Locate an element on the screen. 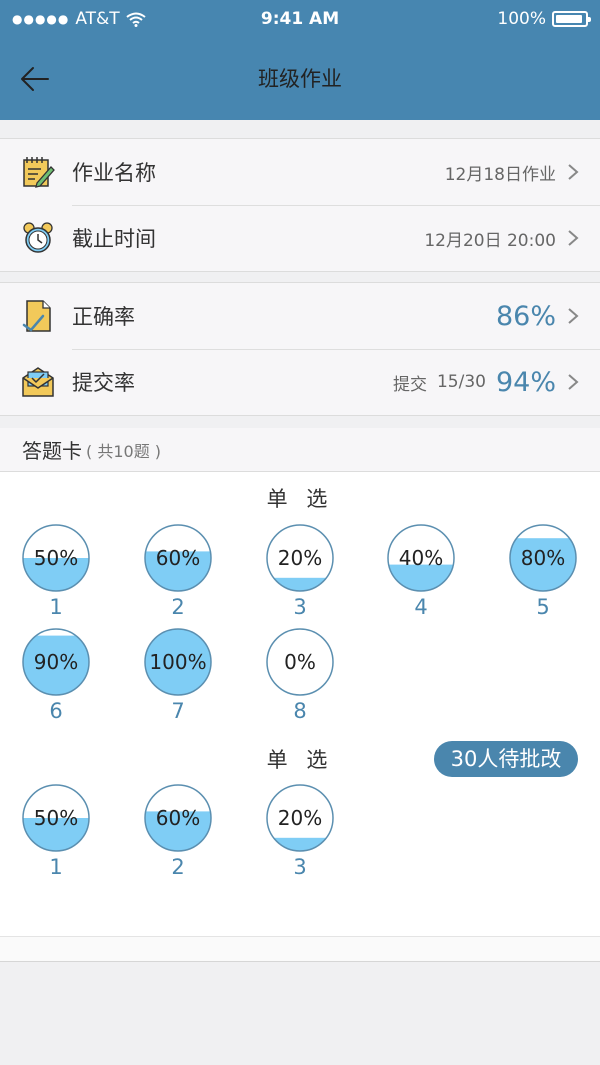 The width and height of the screenshot is (600, 1065). question-percent: 40% is located at coordinates (421, 558).